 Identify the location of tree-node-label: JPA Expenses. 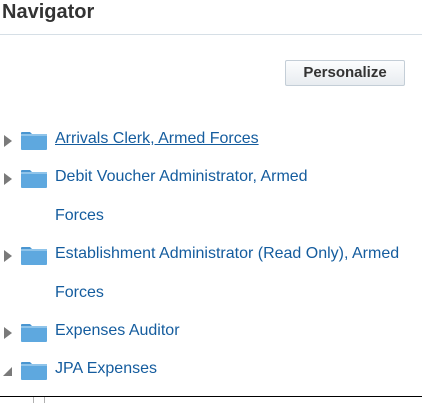
(235, 369).